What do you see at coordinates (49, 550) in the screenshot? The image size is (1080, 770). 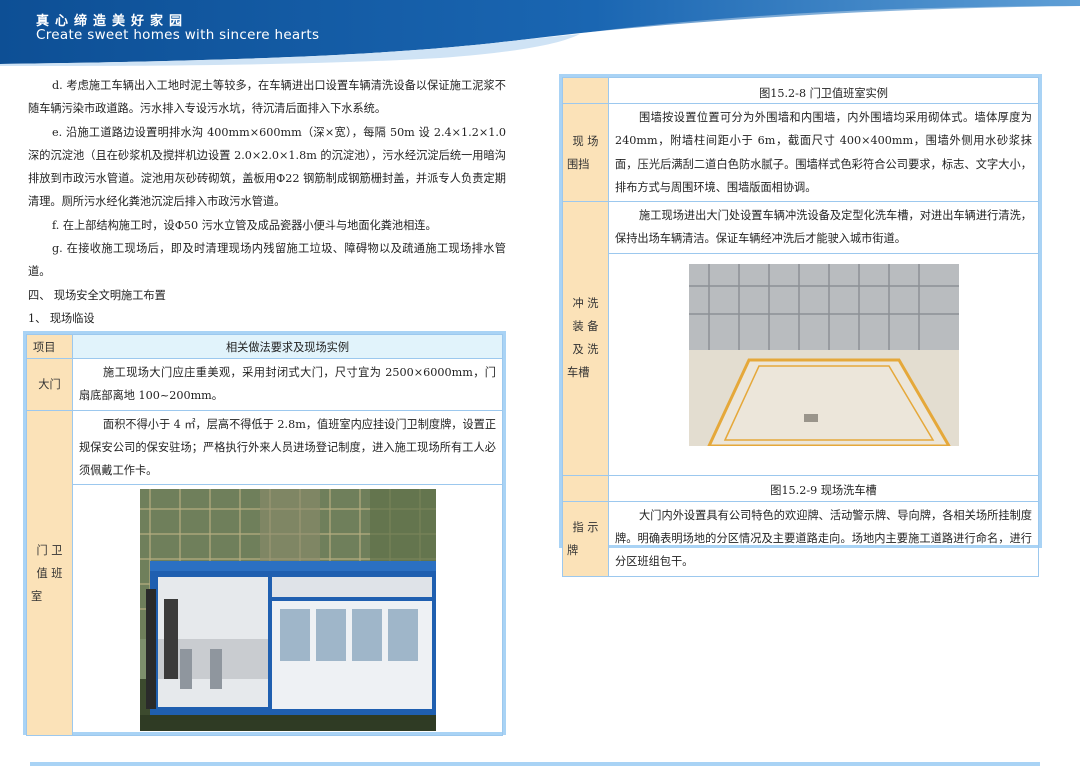 I see `guard-label-line-1: 门 卫` at bounding box center [49, 550].